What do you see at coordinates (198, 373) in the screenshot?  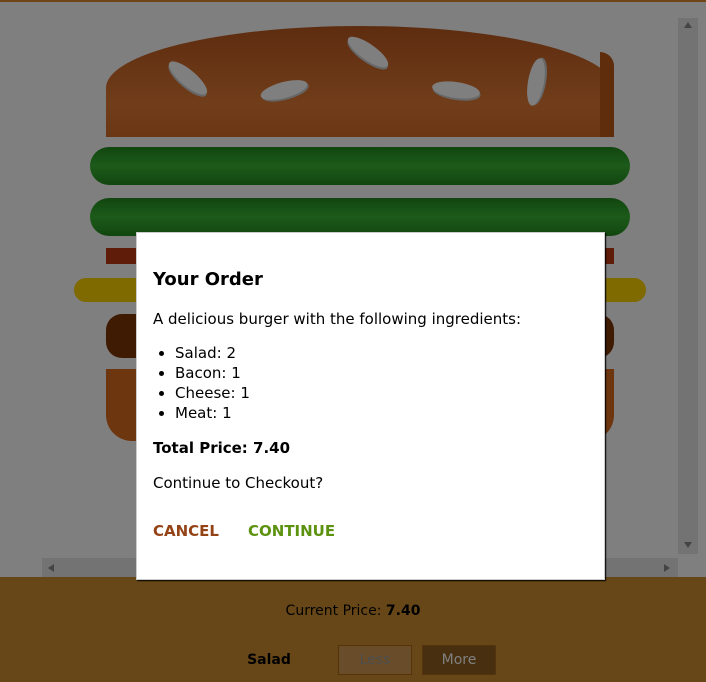 I see `ingredient-name: Bacon` at bounding box center [198, 373].